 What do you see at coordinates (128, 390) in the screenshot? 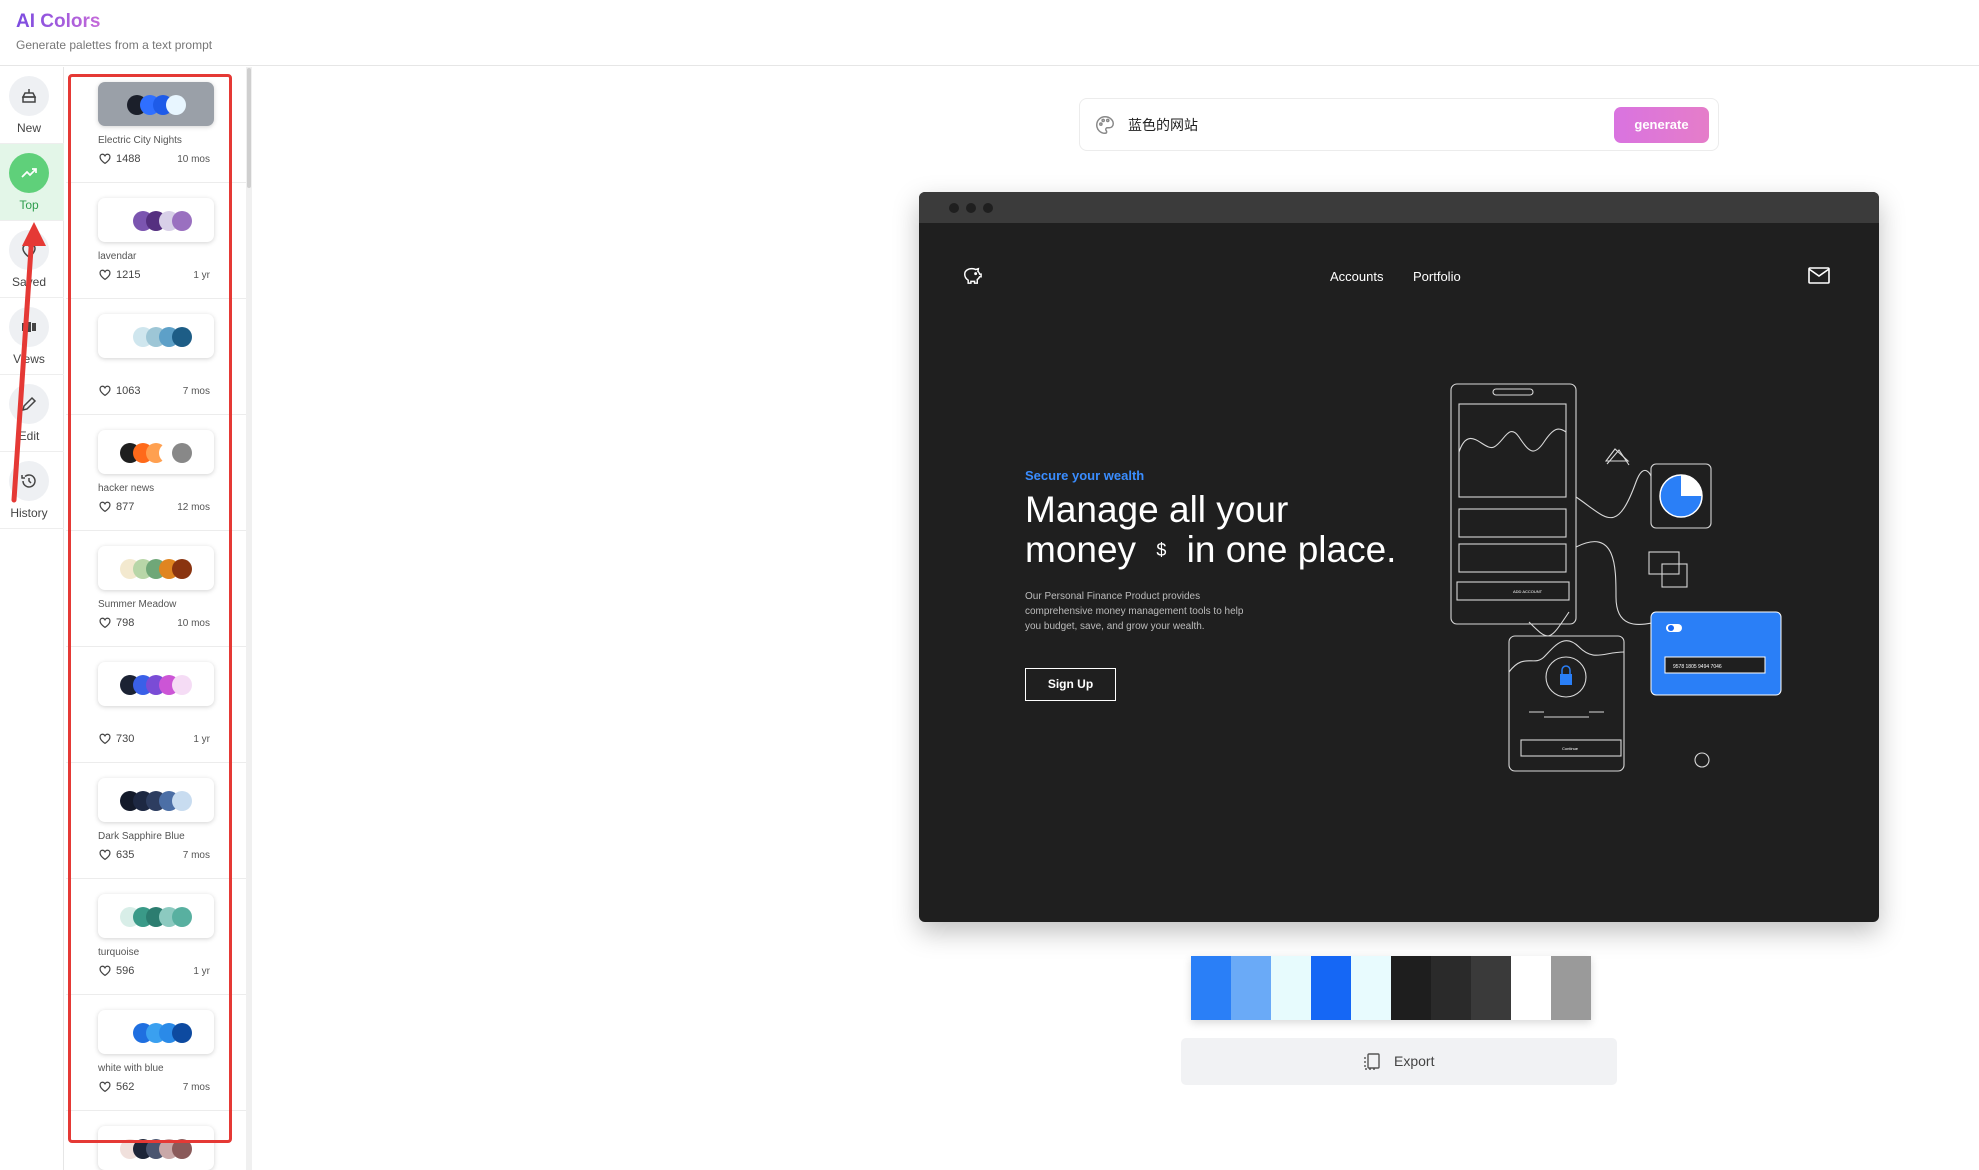
I see `like-count: 1063` at bounding box center [128, 390].